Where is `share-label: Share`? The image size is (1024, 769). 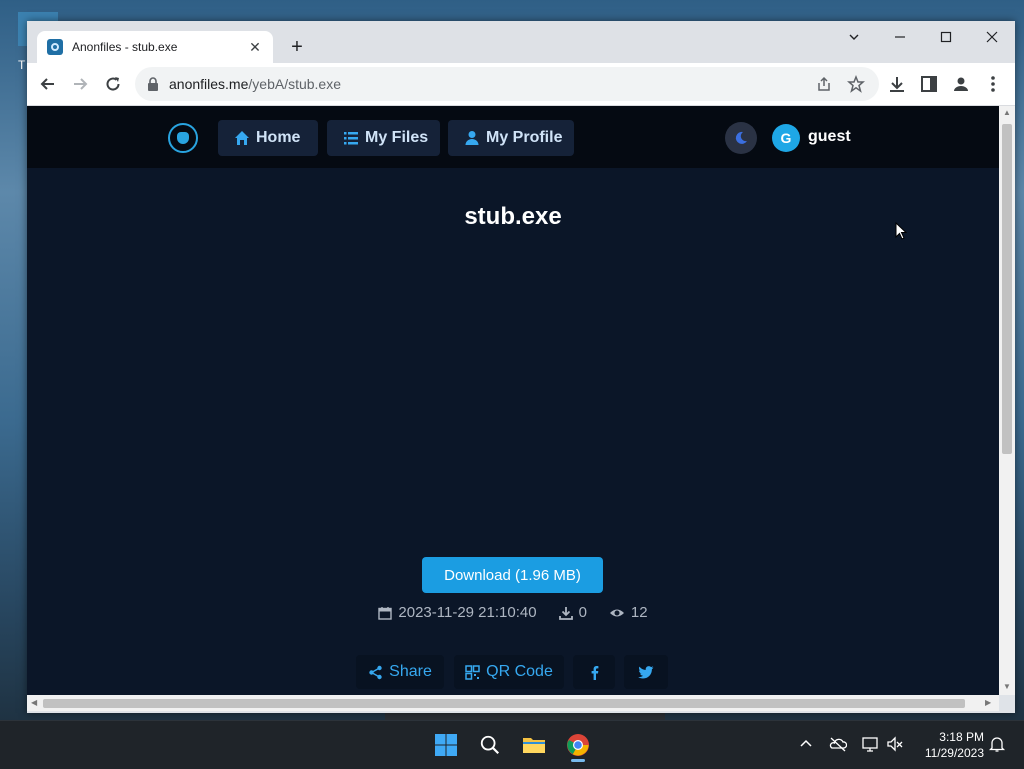
share-label: Share is located at coordinates (410, 671).